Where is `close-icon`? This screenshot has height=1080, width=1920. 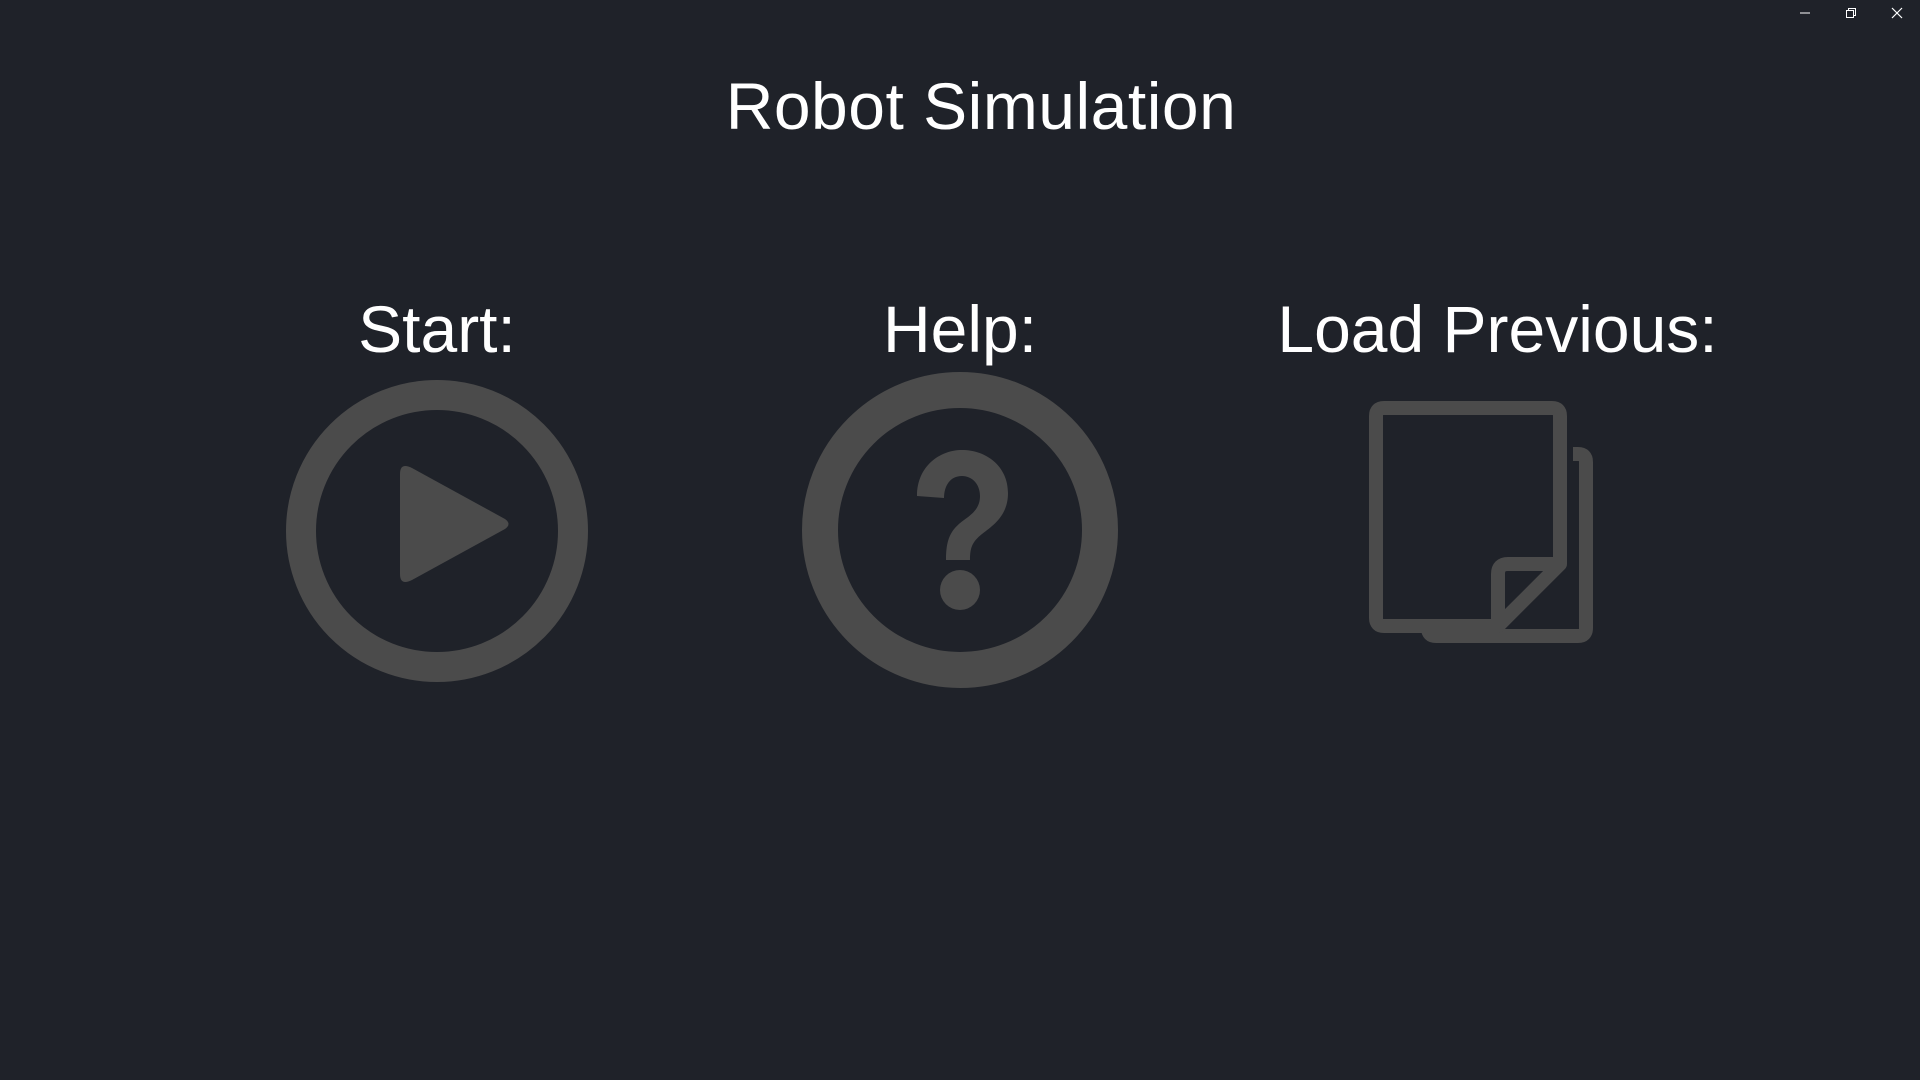
close-icon is located at coordinates (1897, 13).